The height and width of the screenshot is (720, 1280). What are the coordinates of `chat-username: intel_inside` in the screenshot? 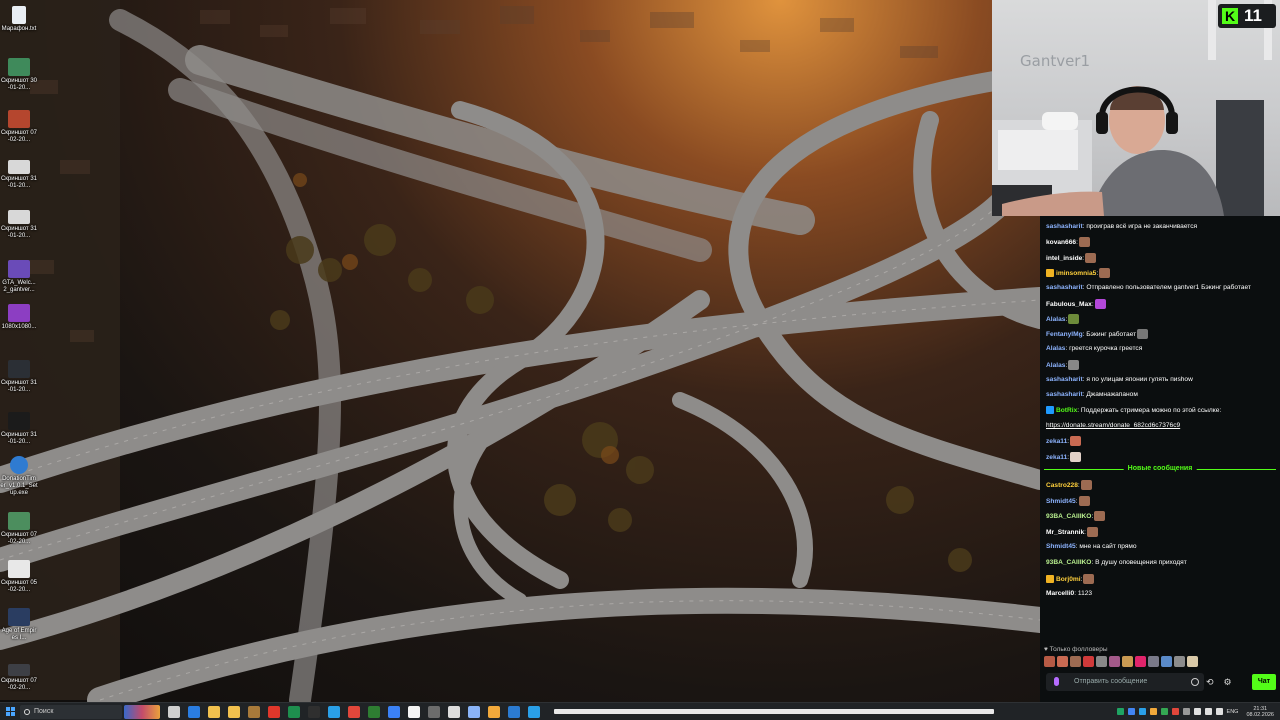 It's located at (1064, 257).